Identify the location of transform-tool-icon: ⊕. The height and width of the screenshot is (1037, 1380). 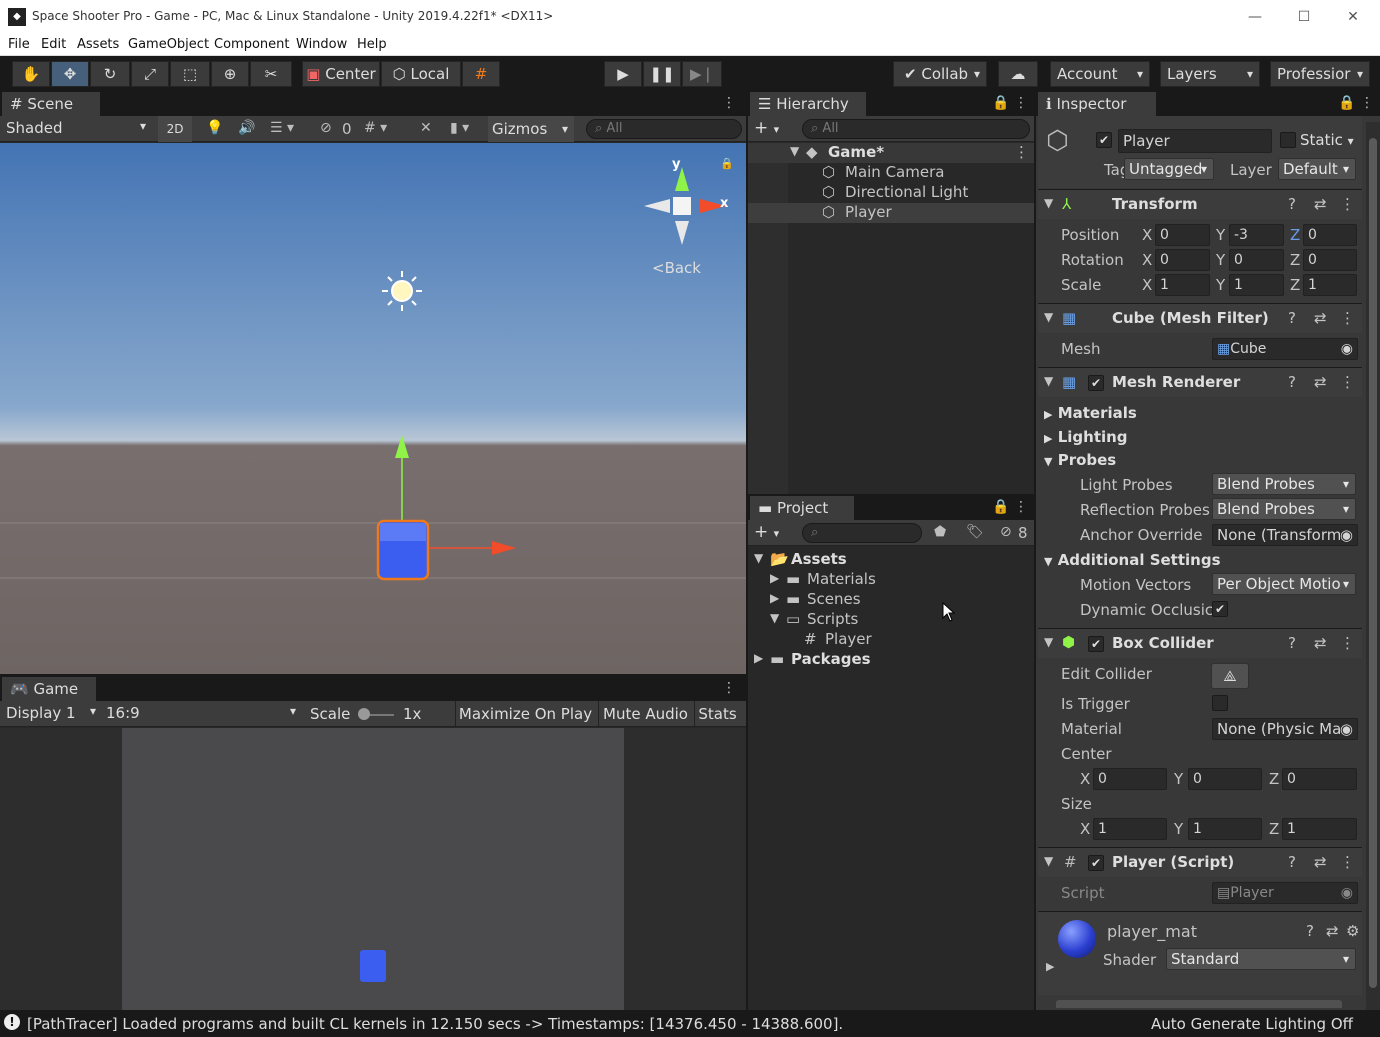
(230, 74).